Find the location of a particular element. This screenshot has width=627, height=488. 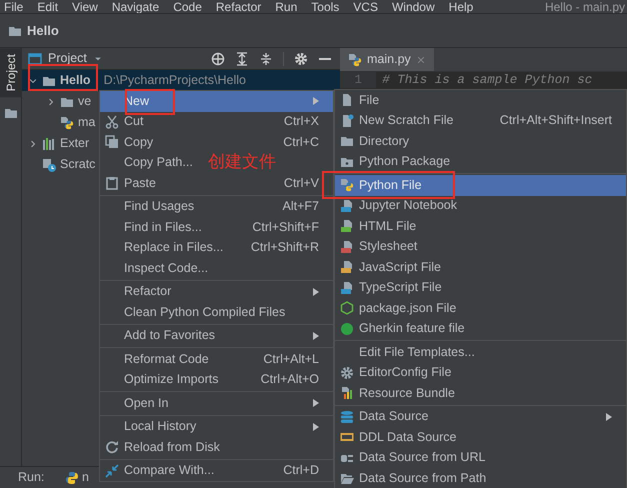

highlight-frame is located at coordinates (150, 102).